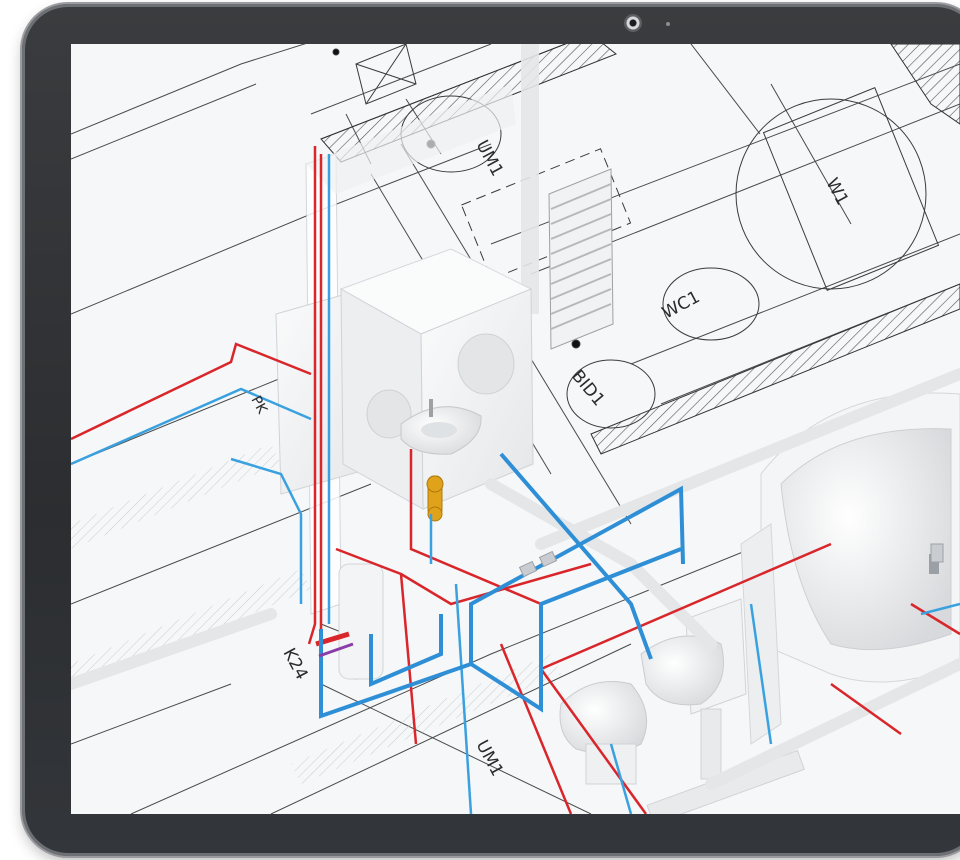  Describe the element at coordinates (489, 758) in the screenshot. I see `label-um1-bottom: UM1` at that location.